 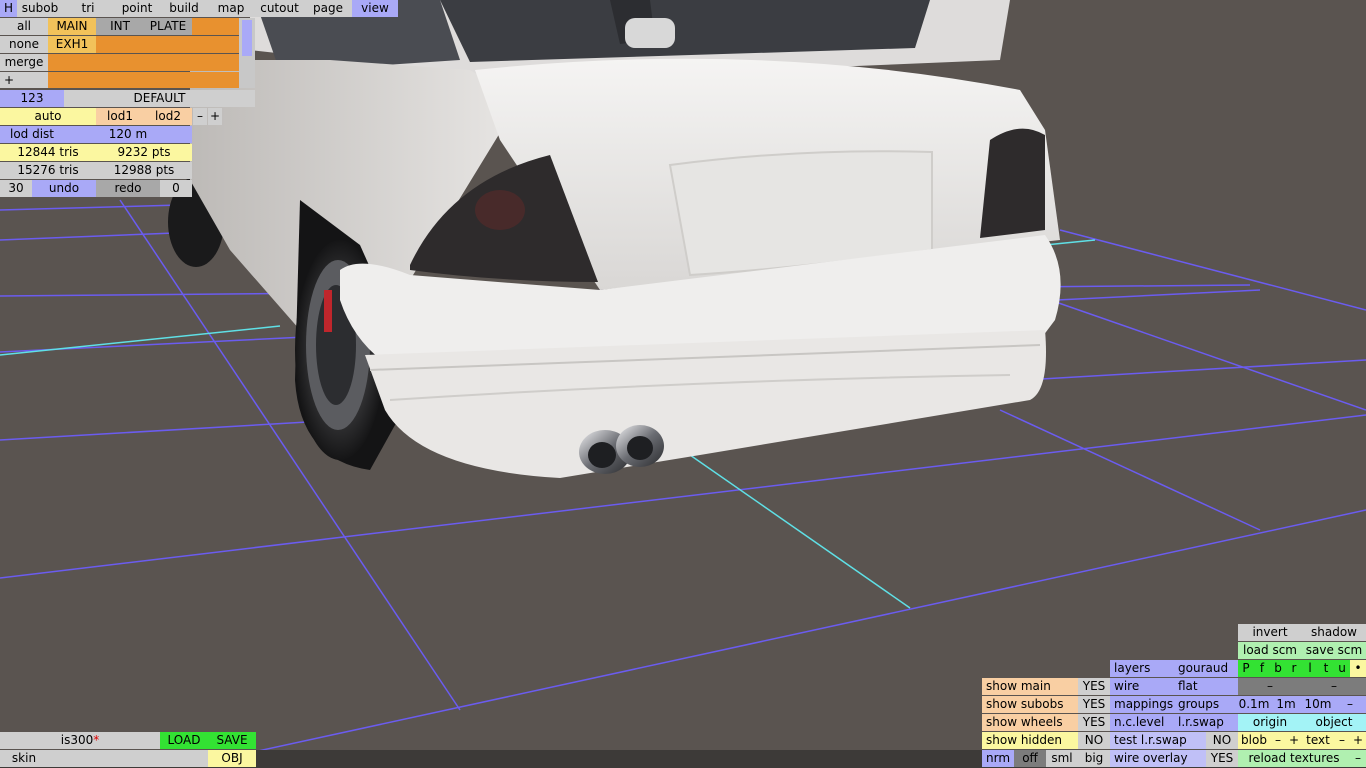 What do you see at coordinates (168, 26) in the screenshot?
I see `layer-plate: PLATE` at bounding box center [168, 26].